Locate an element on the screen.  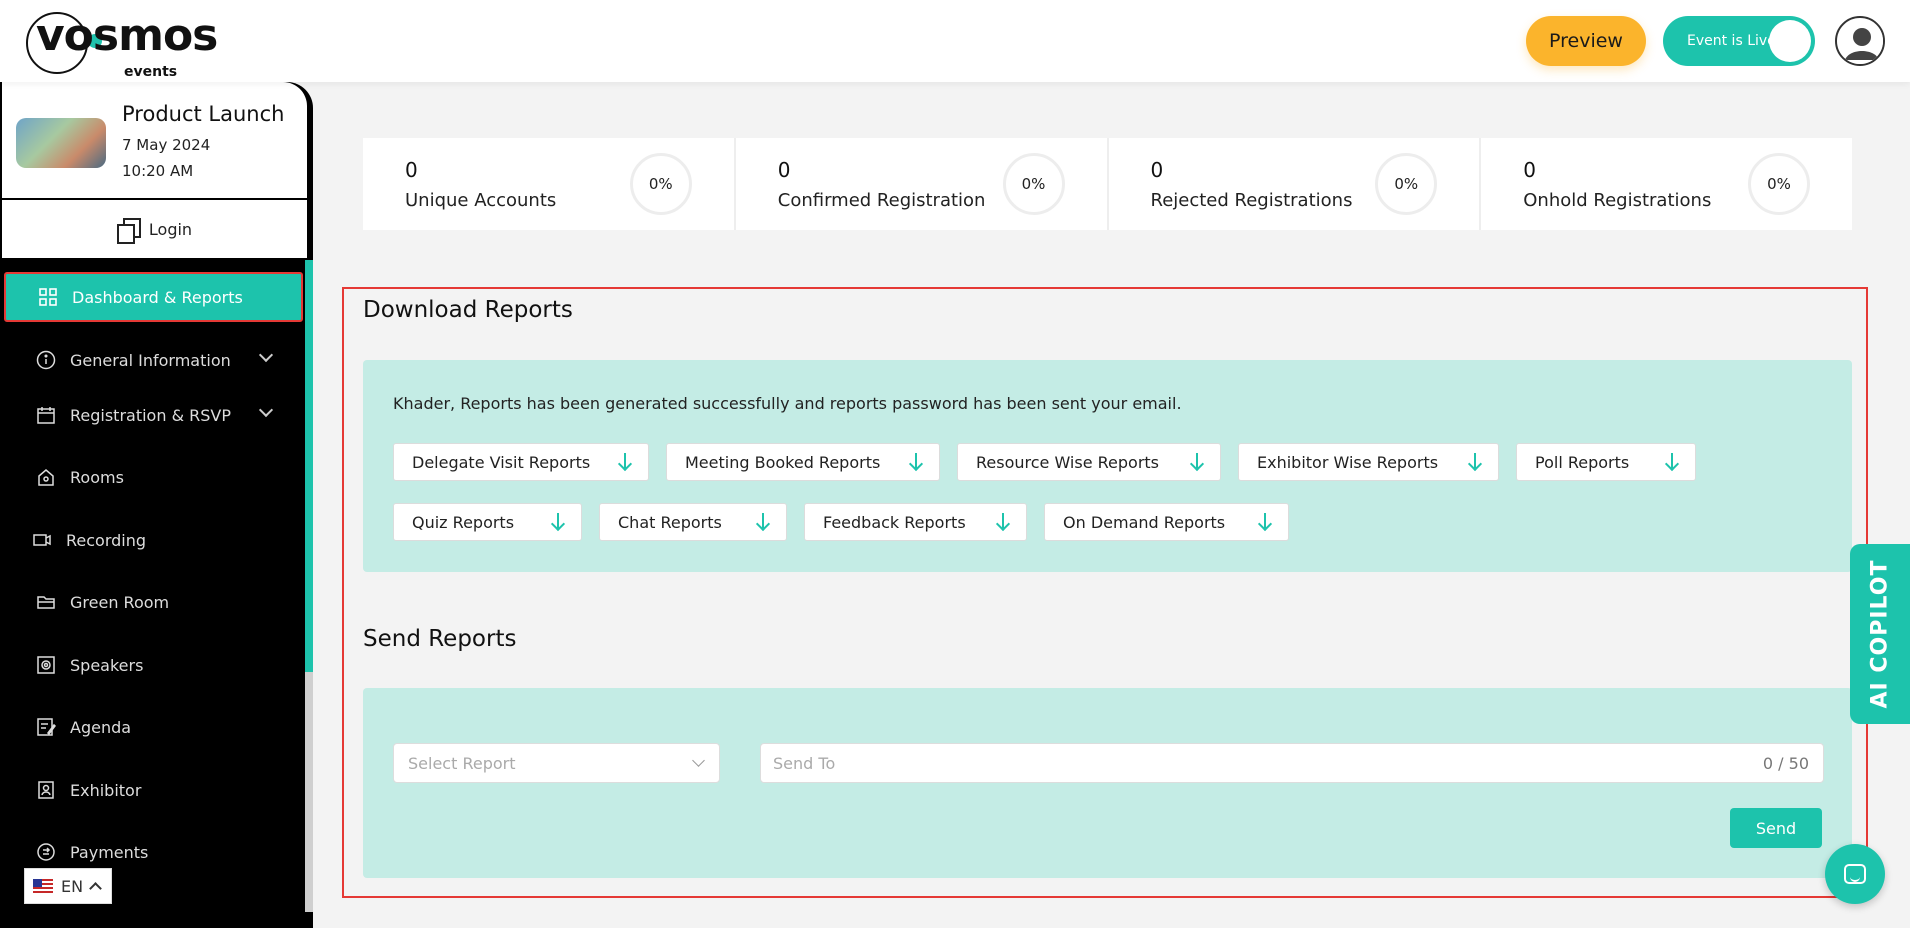
sidebar-item-dashboard-reports: Dashboard & Reports is located at coordinates (153, 297).